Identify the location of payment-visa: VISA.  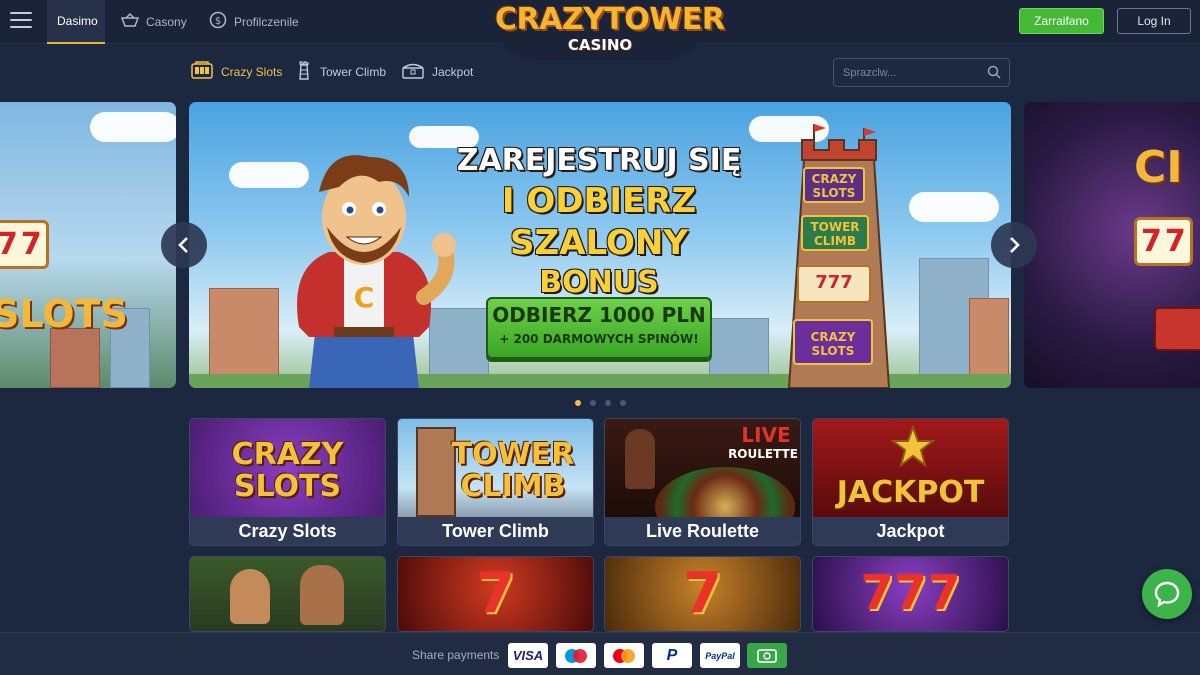
(528, 655).